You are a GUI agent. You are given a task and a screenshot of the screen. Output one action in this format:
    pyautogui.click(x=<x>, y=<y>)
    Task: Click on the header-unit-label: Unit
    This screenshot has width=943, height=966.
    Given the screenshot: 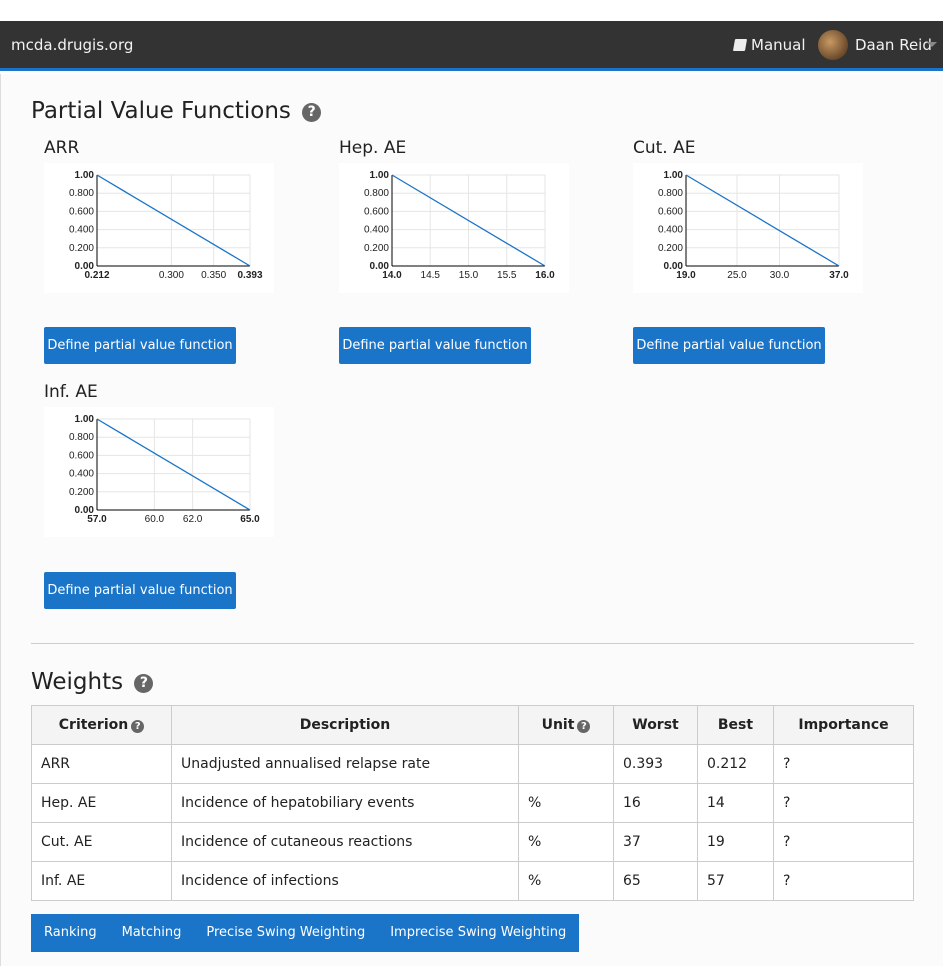 What is the action you would take?
    pyautogui.click(x=558, y=725)
    